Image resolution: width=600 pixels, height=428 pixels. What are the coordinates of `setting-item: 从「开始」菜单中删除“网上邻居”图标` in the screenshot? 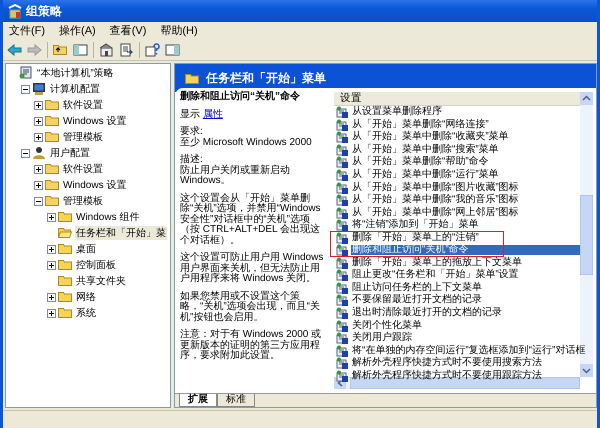 It's located at (435, 213).